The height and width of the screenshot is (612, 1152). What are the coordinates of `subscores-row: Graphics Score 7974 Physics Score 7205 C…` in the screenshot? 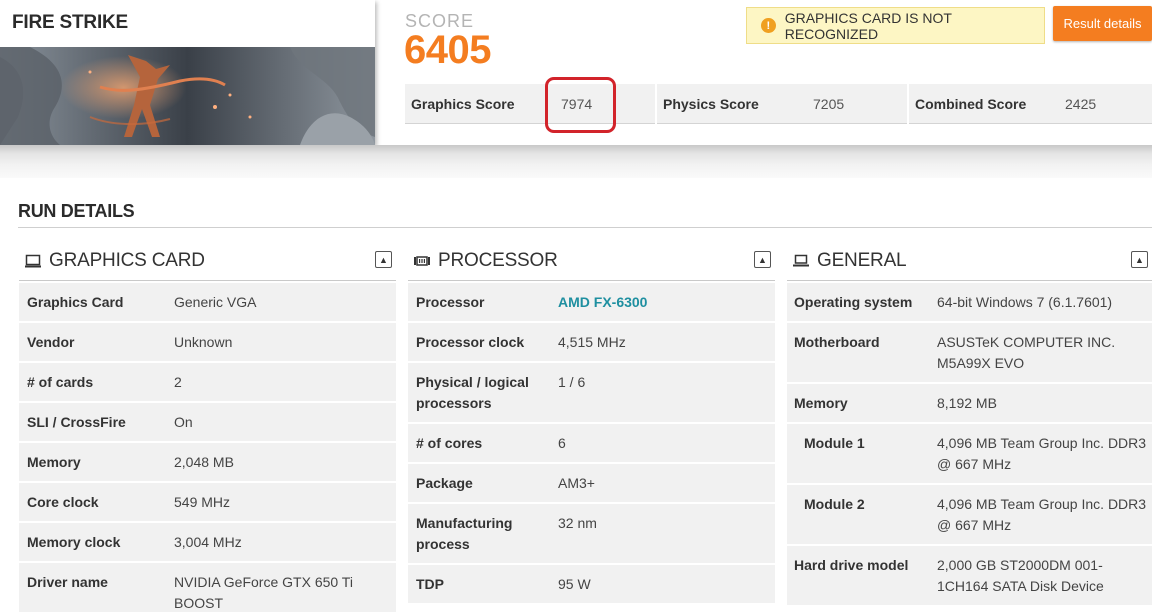 It's located at (778, 104).